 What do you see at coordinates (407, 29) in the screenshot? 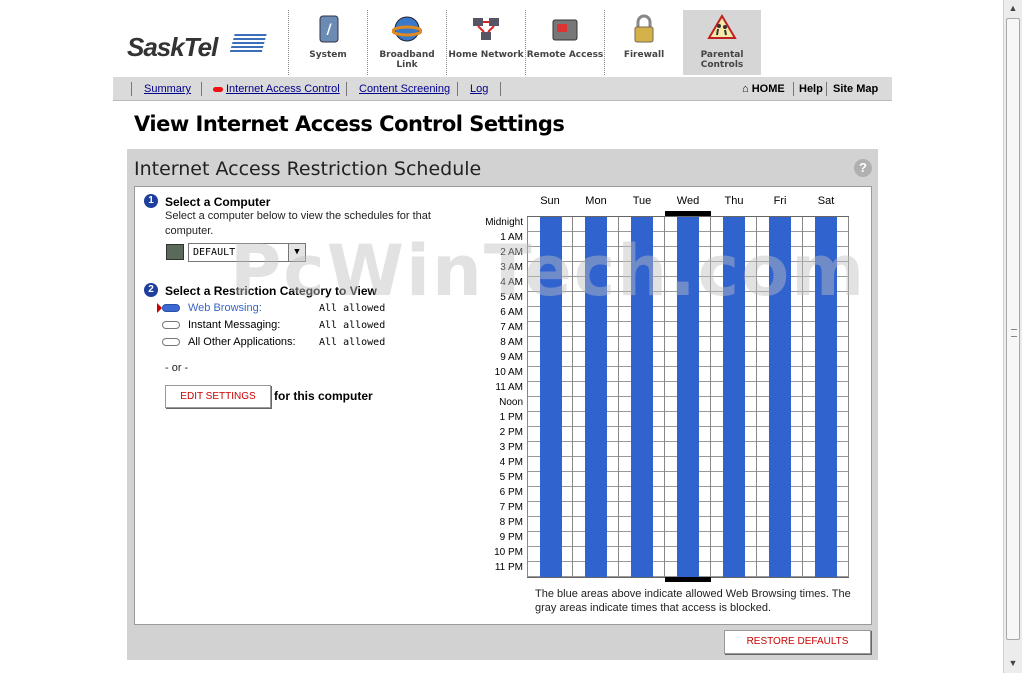
I see `globe-icon` at bounding box center [407, 29].